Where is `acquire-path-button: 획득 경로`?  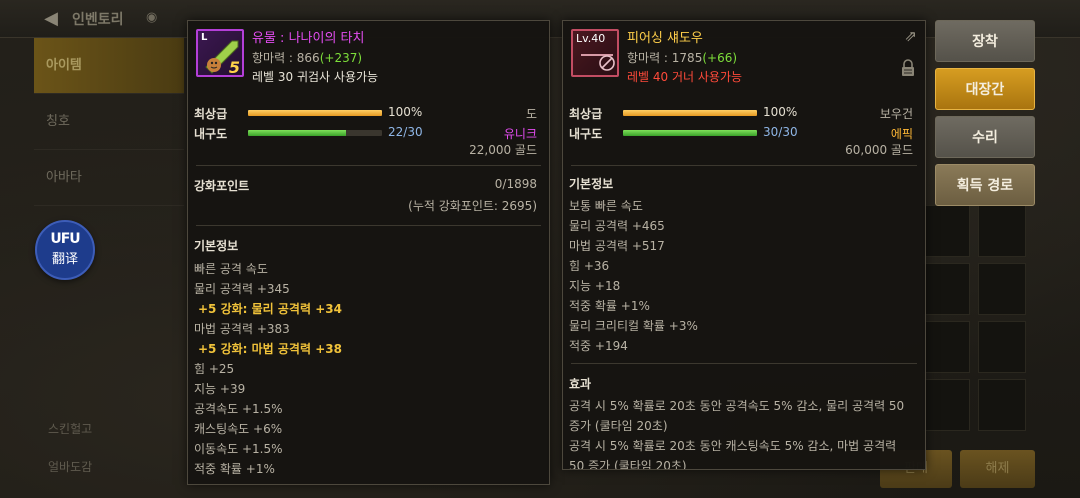
acquire-path-button: 획득 경로 is located at coordinates (985, 185).